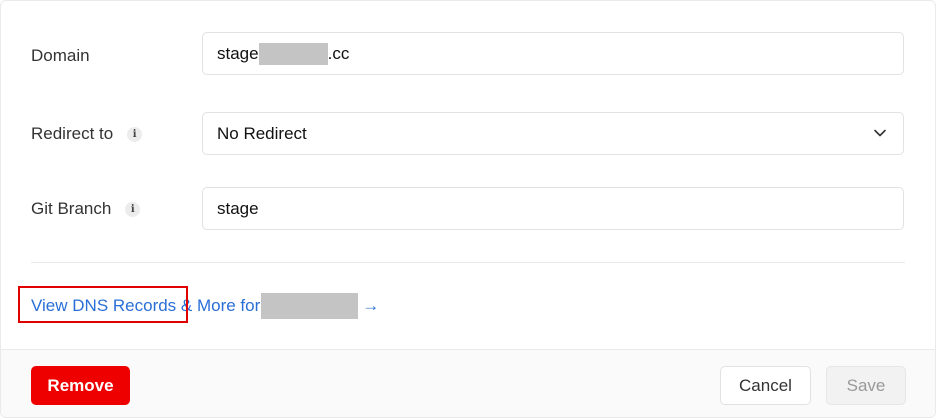  I want to click on chevron-down-icon, so click(880, 133).